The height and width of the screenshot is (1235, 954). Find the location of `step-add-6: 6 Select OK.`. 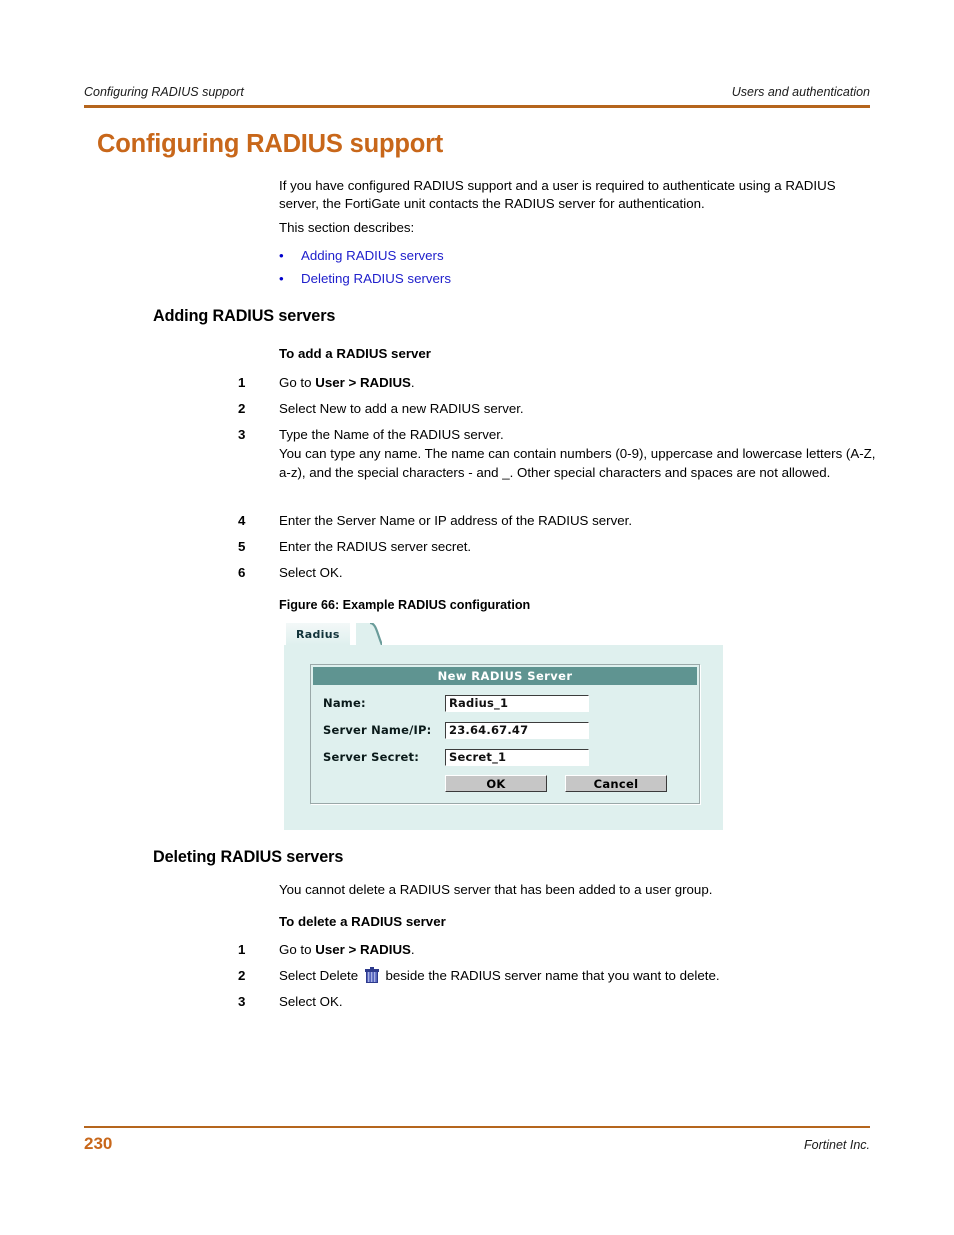

step-add-6: 6 Select OK. is located at coordinates (558, 573).